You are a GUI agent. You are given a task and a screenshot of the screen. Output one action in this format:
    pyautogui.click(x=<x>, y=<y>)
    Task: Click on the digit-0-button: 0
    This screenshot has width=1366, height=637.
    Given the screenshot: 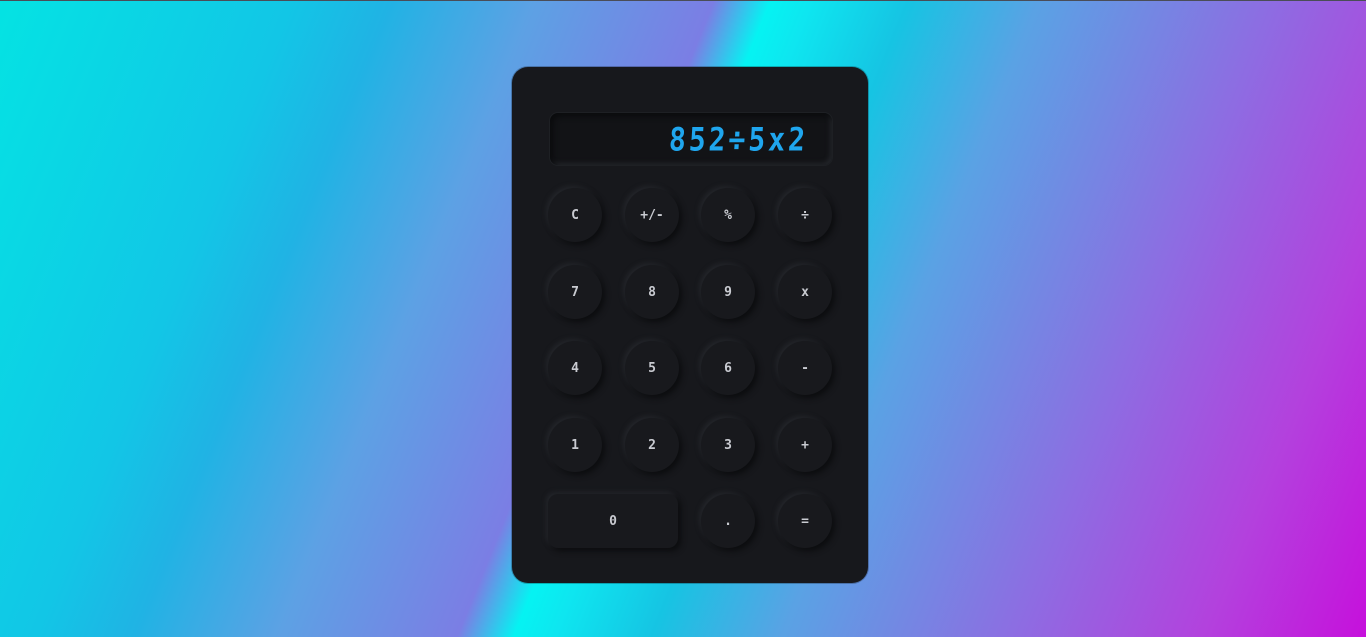 What is the action you would take?
    pyautogui.click(x=613, y=521)
    